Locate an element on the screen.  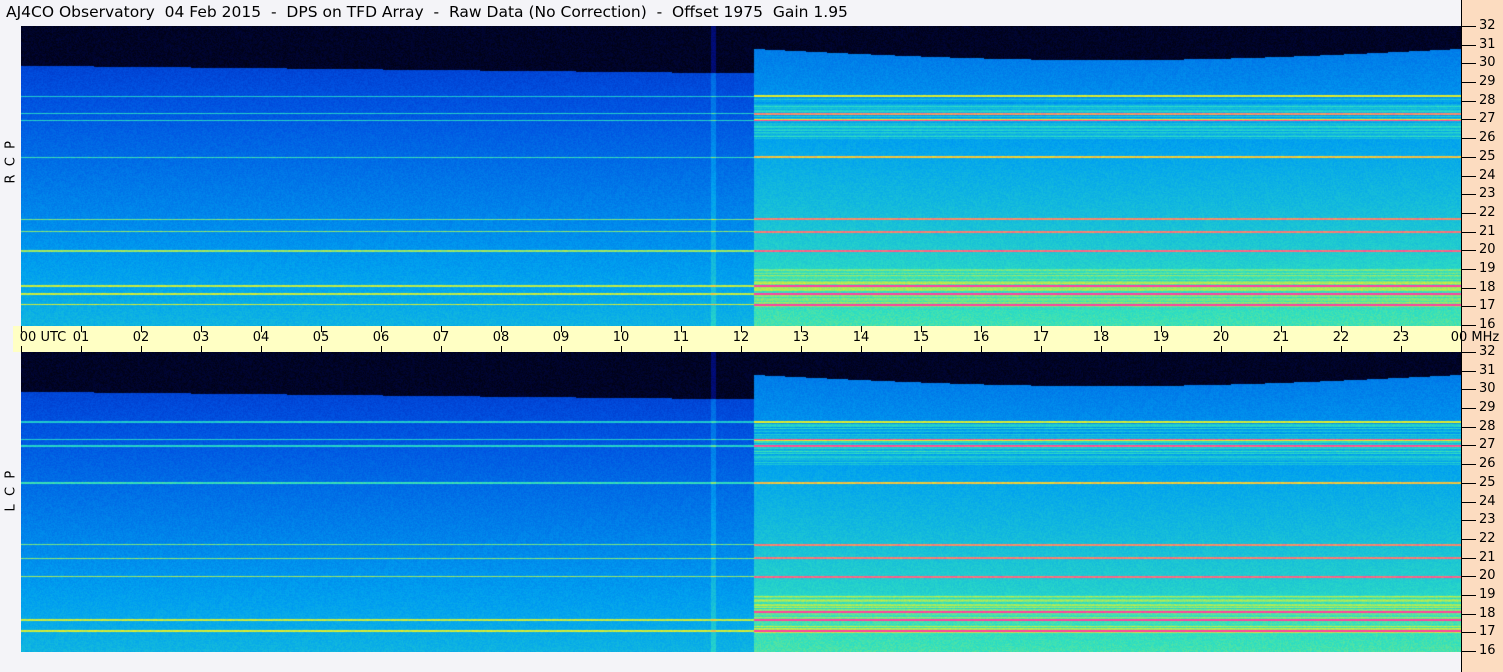
y-tick-label: 25 is located at coordinates (1487, 156).